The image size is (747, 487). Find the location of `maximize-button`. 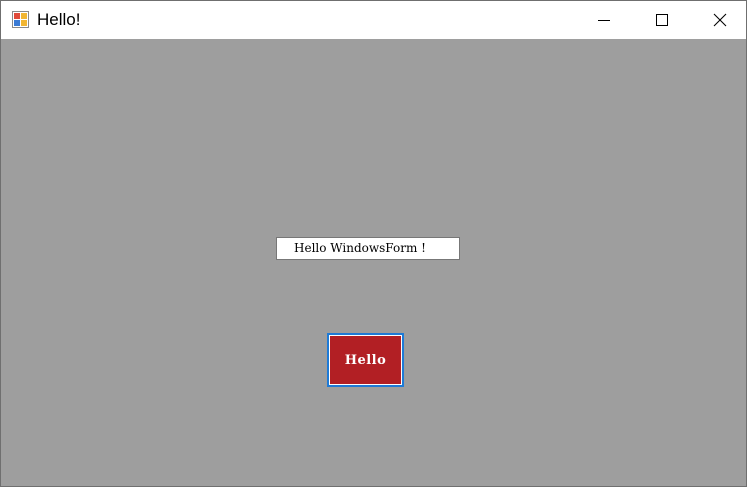

maximize-button is located at coordinates (662, 20).